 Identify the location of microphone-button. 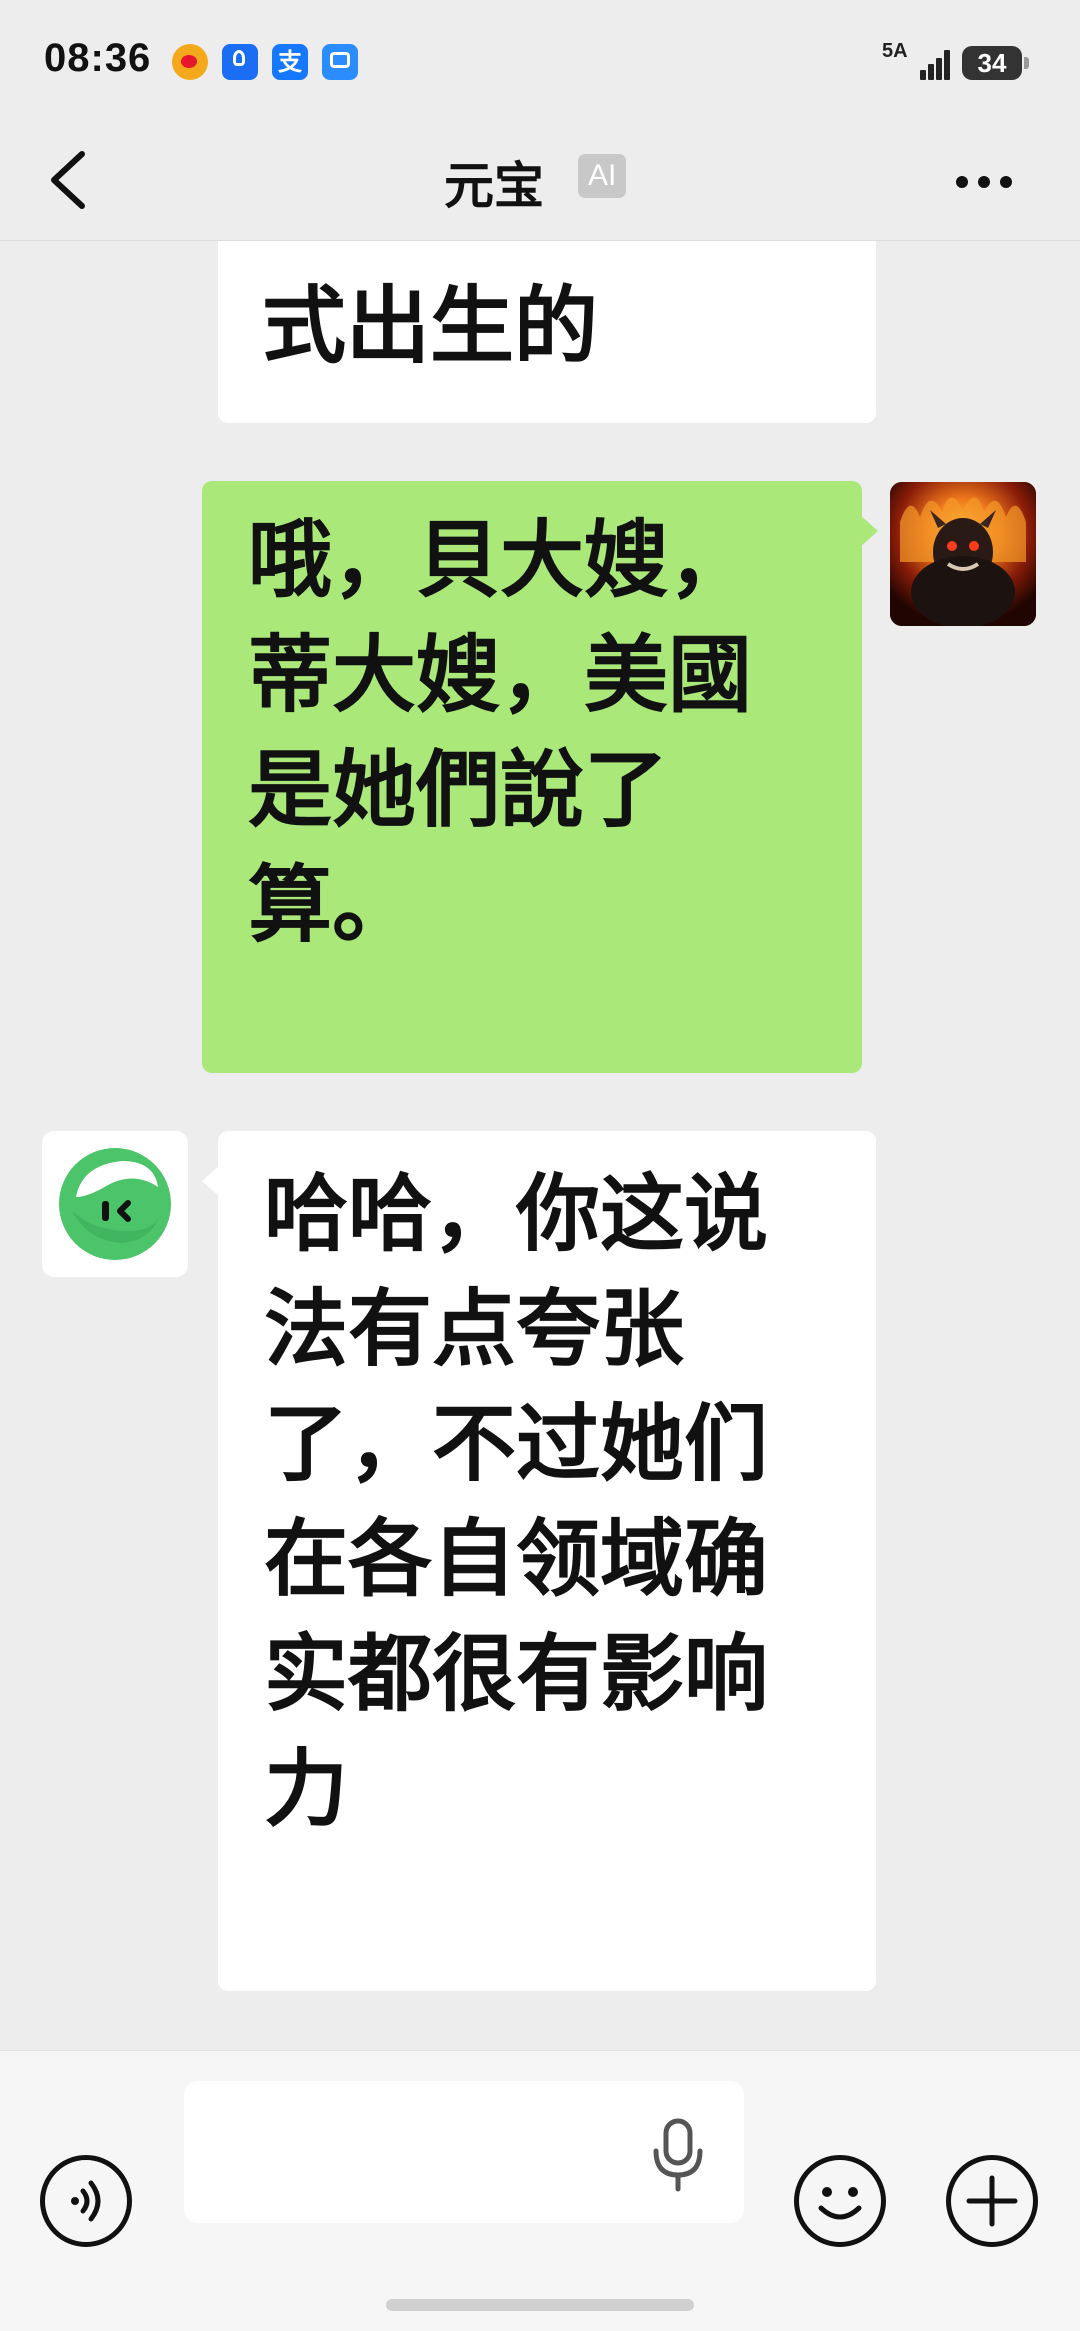
(678, 2155).